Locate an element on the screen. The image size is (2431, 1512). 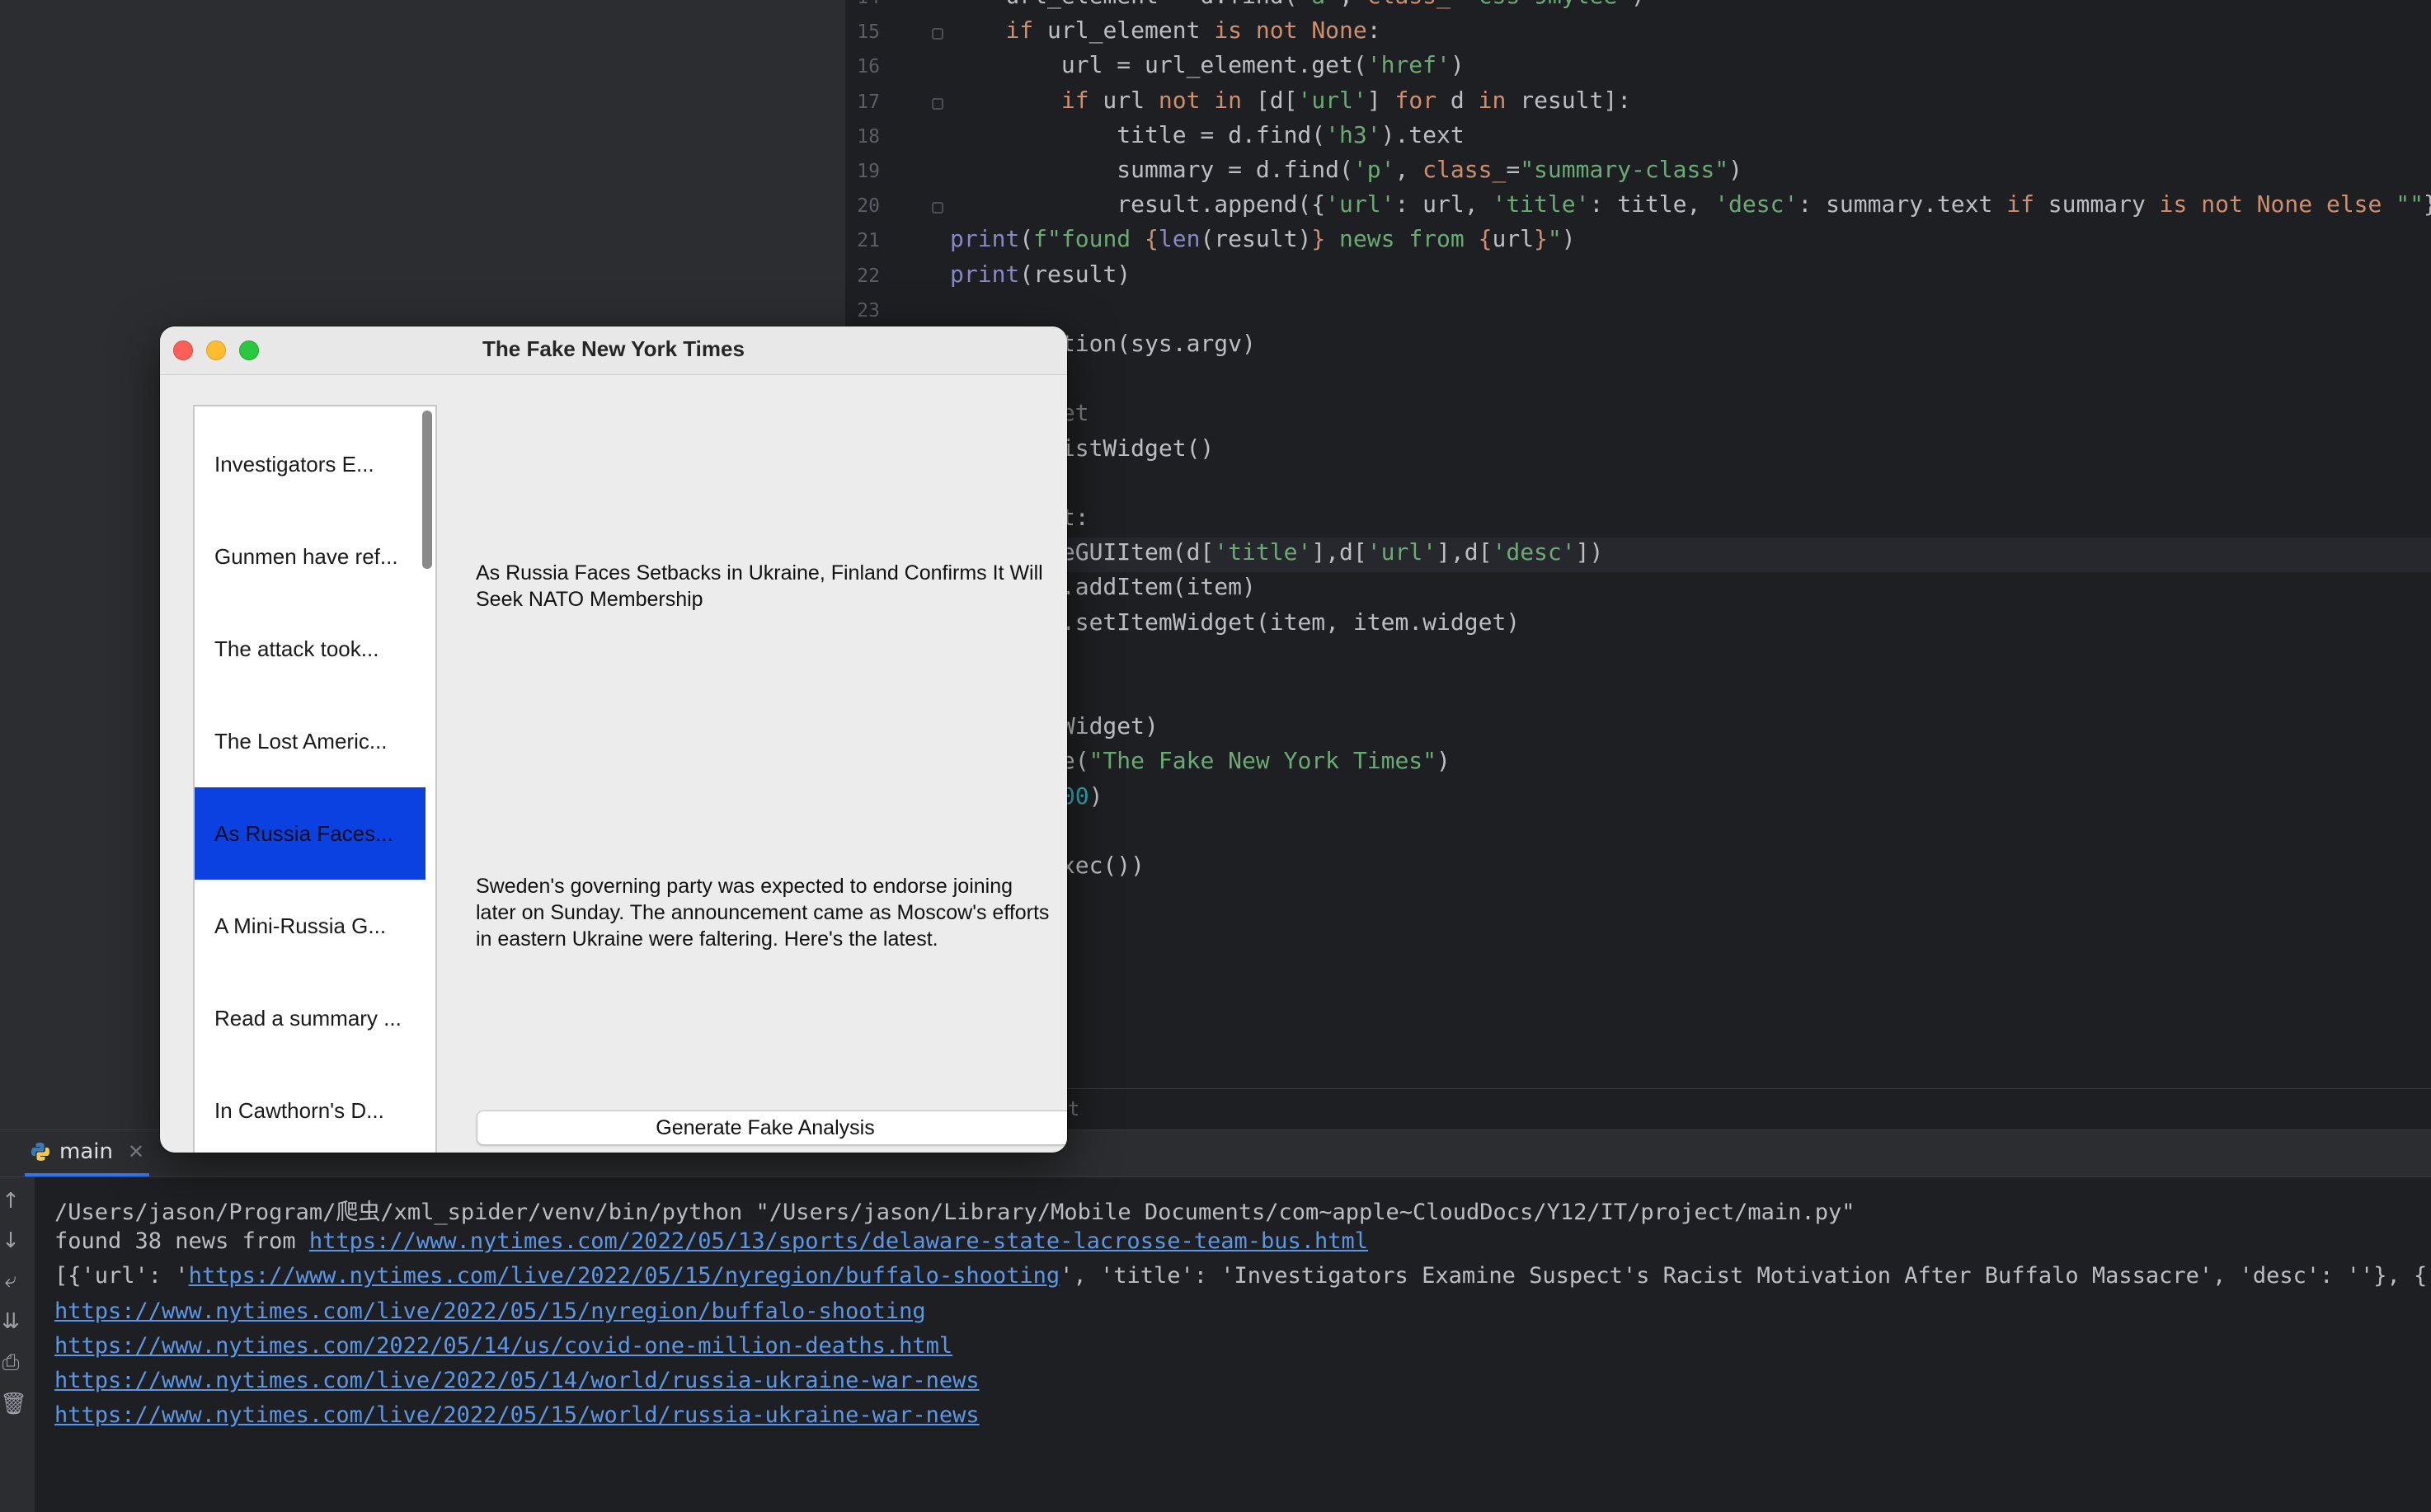
code-token: url = url_element.get( is located at coordinates (1158, 65).